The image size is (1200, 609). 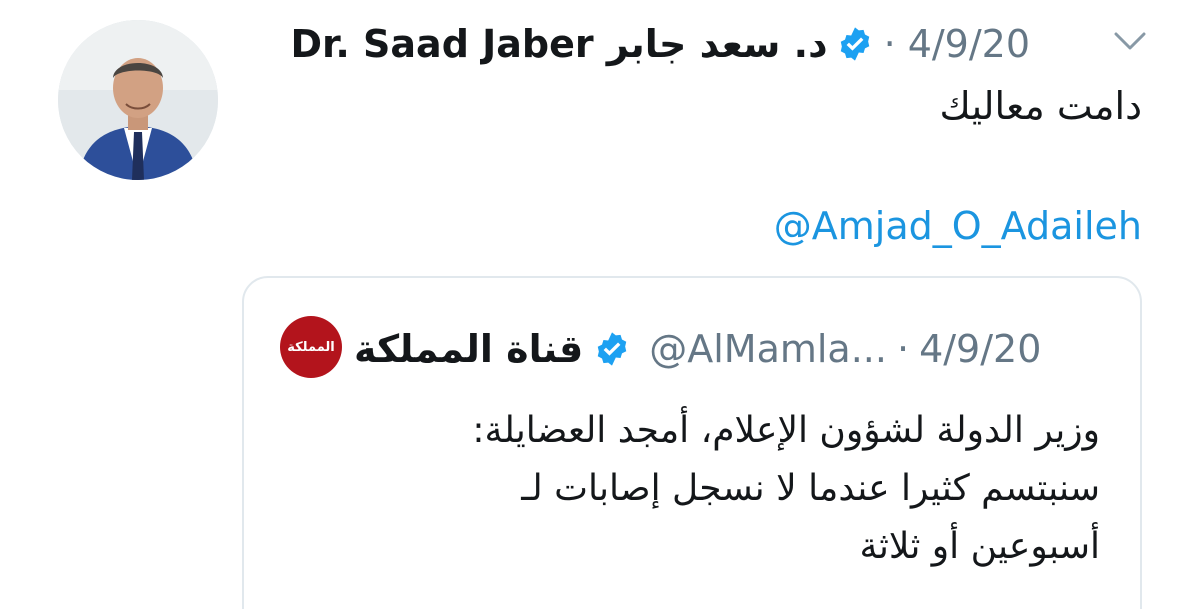 I want to click on channel-logo: المملكة, so click(x=311, y=347).